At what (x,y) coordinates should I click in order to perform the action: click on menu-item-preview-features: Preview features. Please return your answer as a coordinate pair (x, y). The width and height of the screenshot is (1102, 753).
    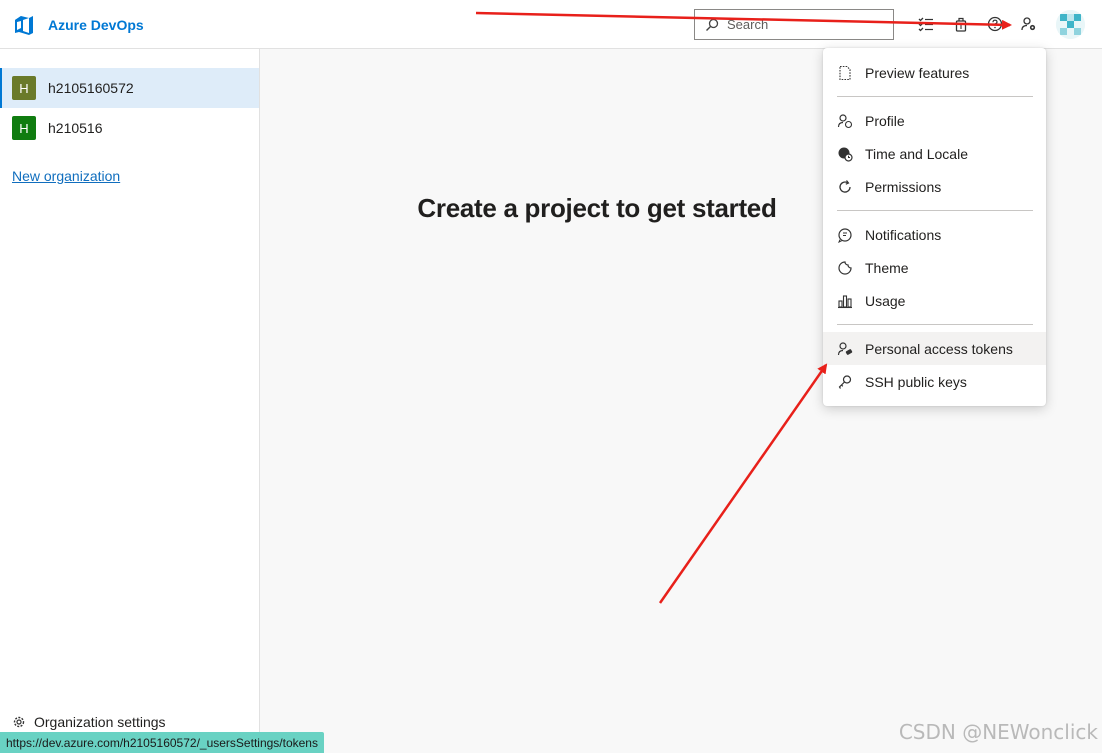
    Looking at the image, I should click on (934, 72).